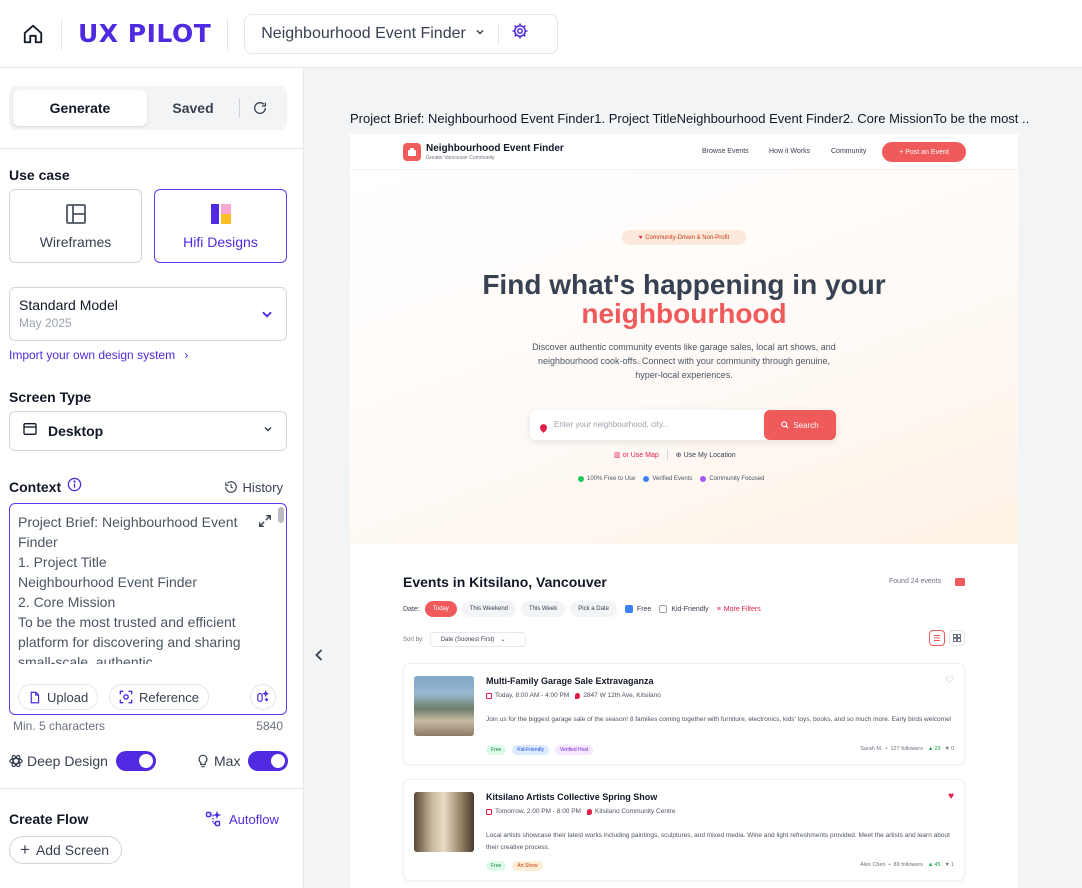 The image size is (1082, 888). I want to click on event-host: Alex Chen, so click(873, 865).